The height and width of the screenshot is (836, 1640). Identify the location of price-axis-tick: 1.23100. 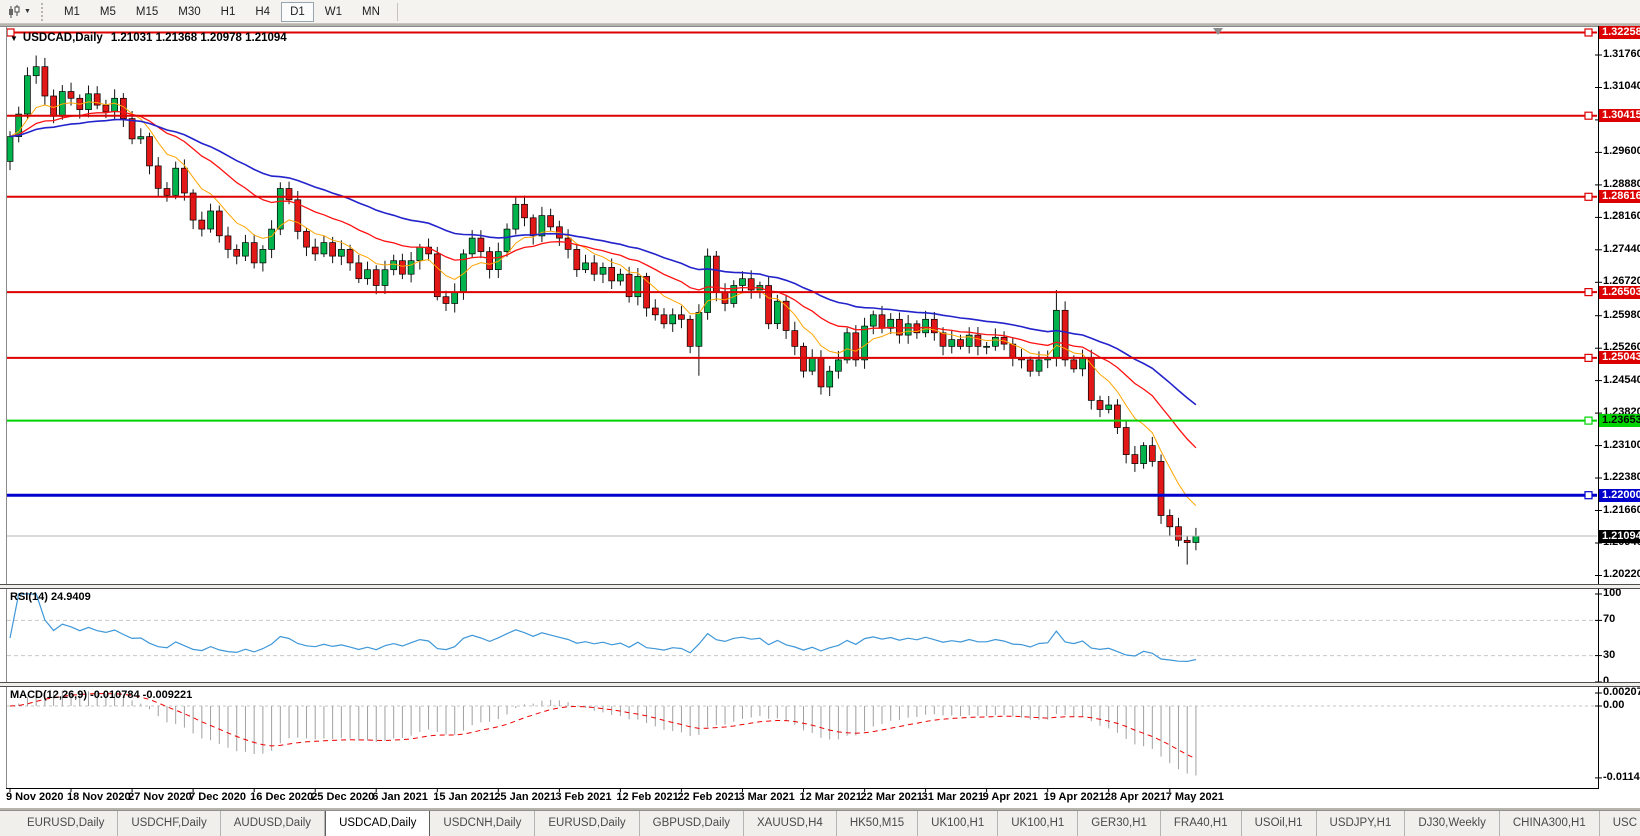
(1621, 445).